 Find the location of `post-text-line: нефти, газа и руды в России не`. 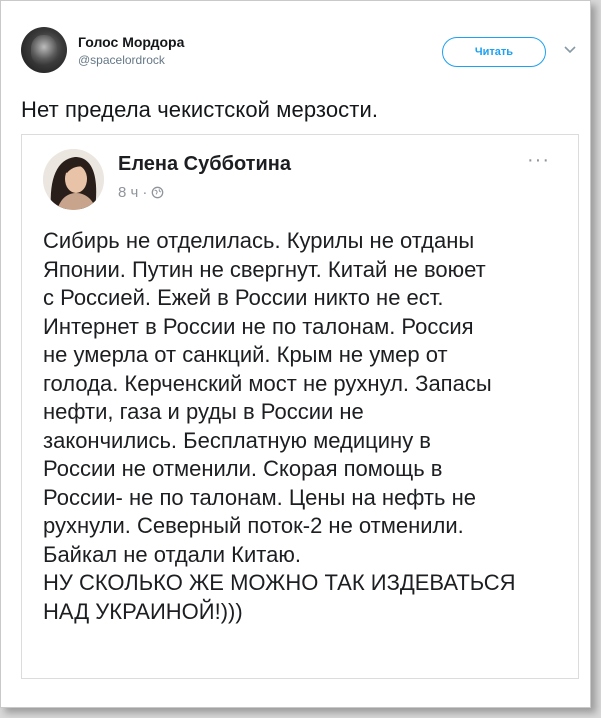

post-text-line: нефти, газа и руды в России не is located at coordinates (203, 411).